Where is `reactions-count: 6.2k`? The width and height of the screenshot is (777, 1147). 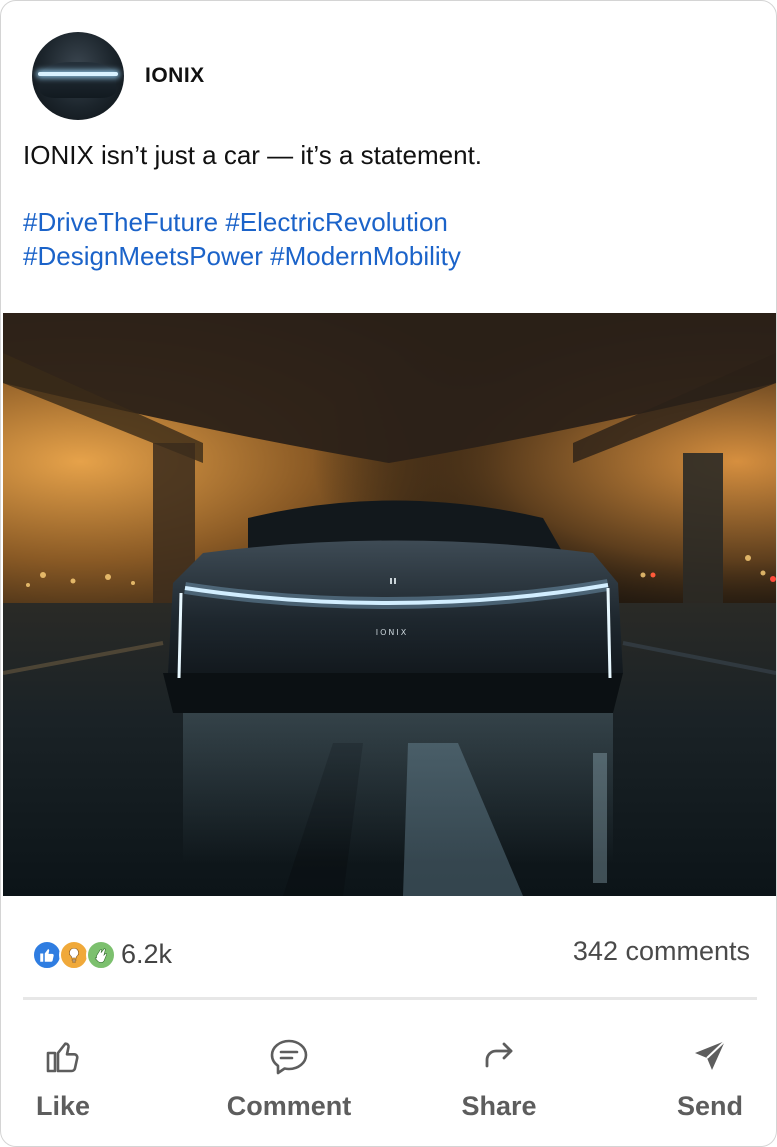 reactions-count: 6.2k is located at coordinates (147, 954).